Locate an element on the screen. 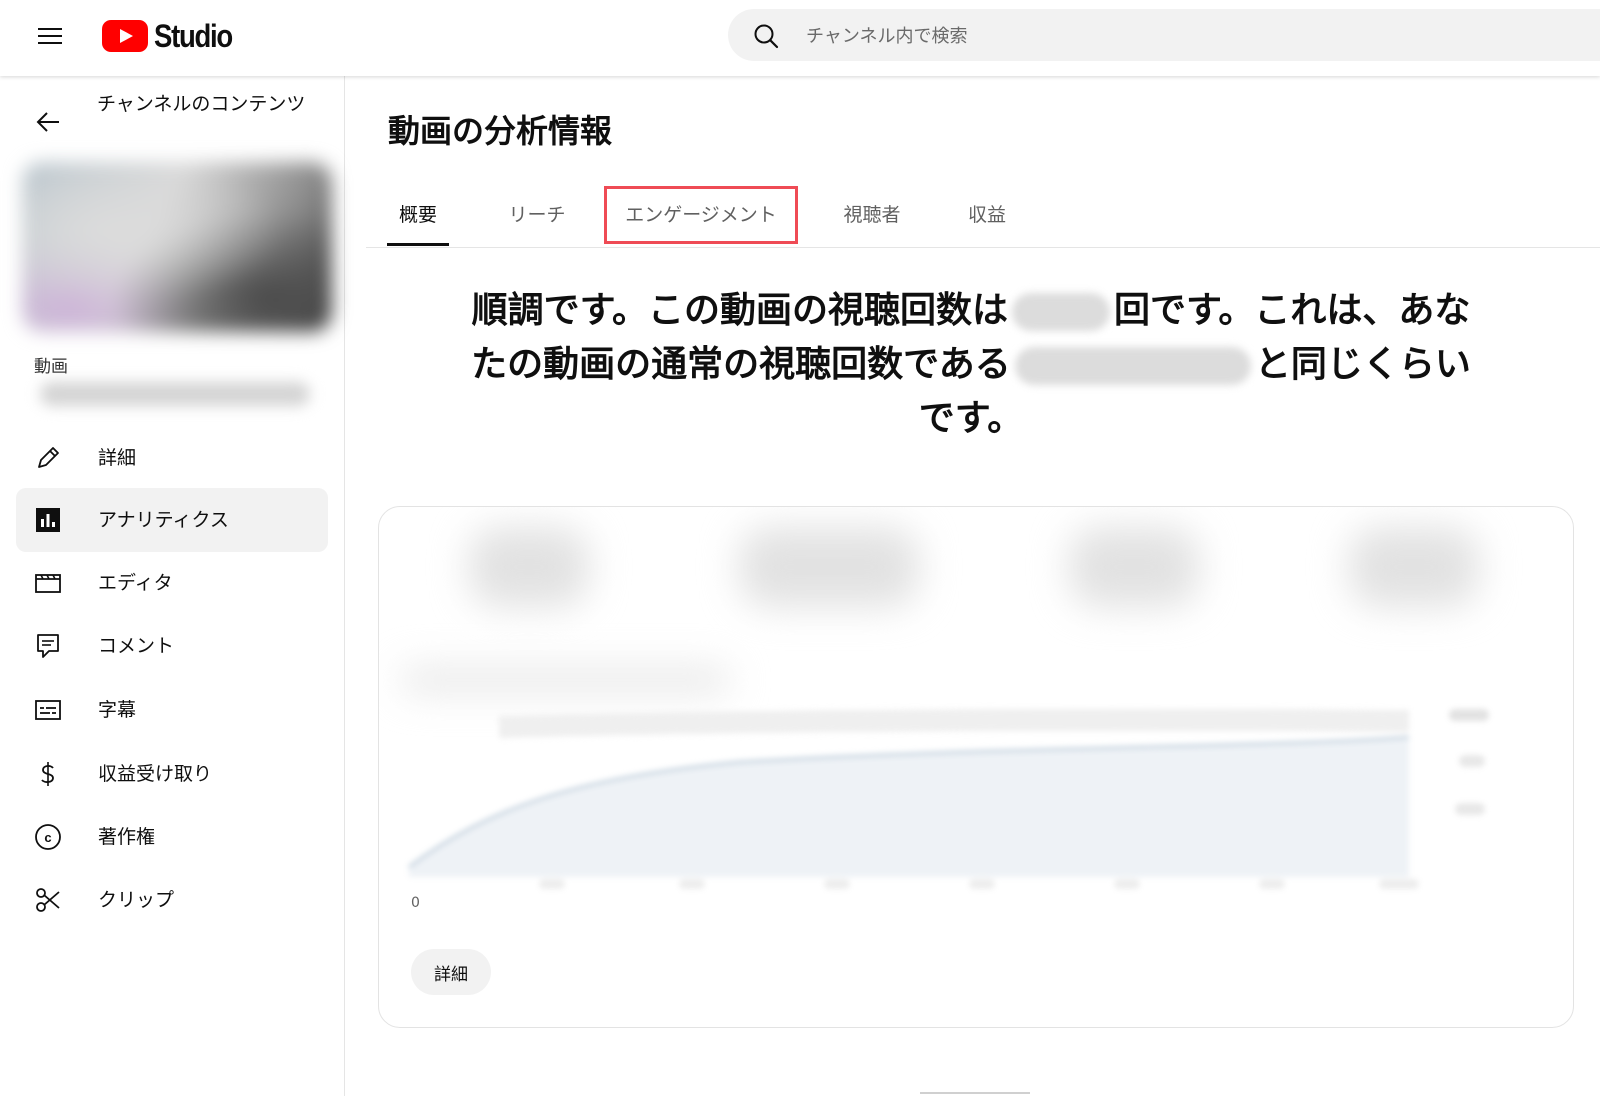 The height and width of the screenshot is (1096, 1600). sidebar-item-clips: クリップ is located at coordinates (172, 900).